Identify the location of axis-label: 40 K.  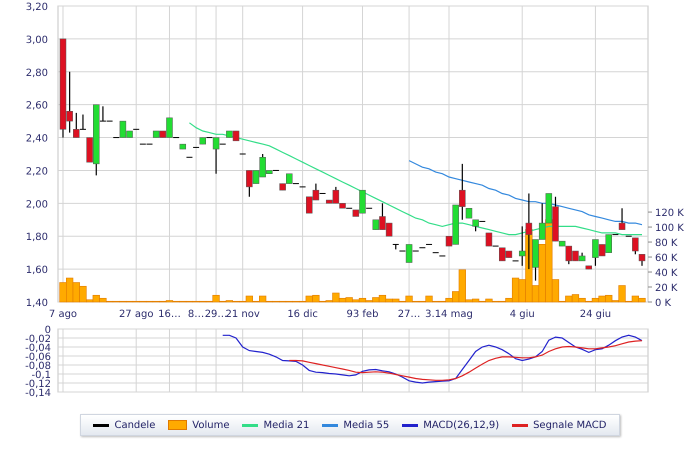
(666, 274).